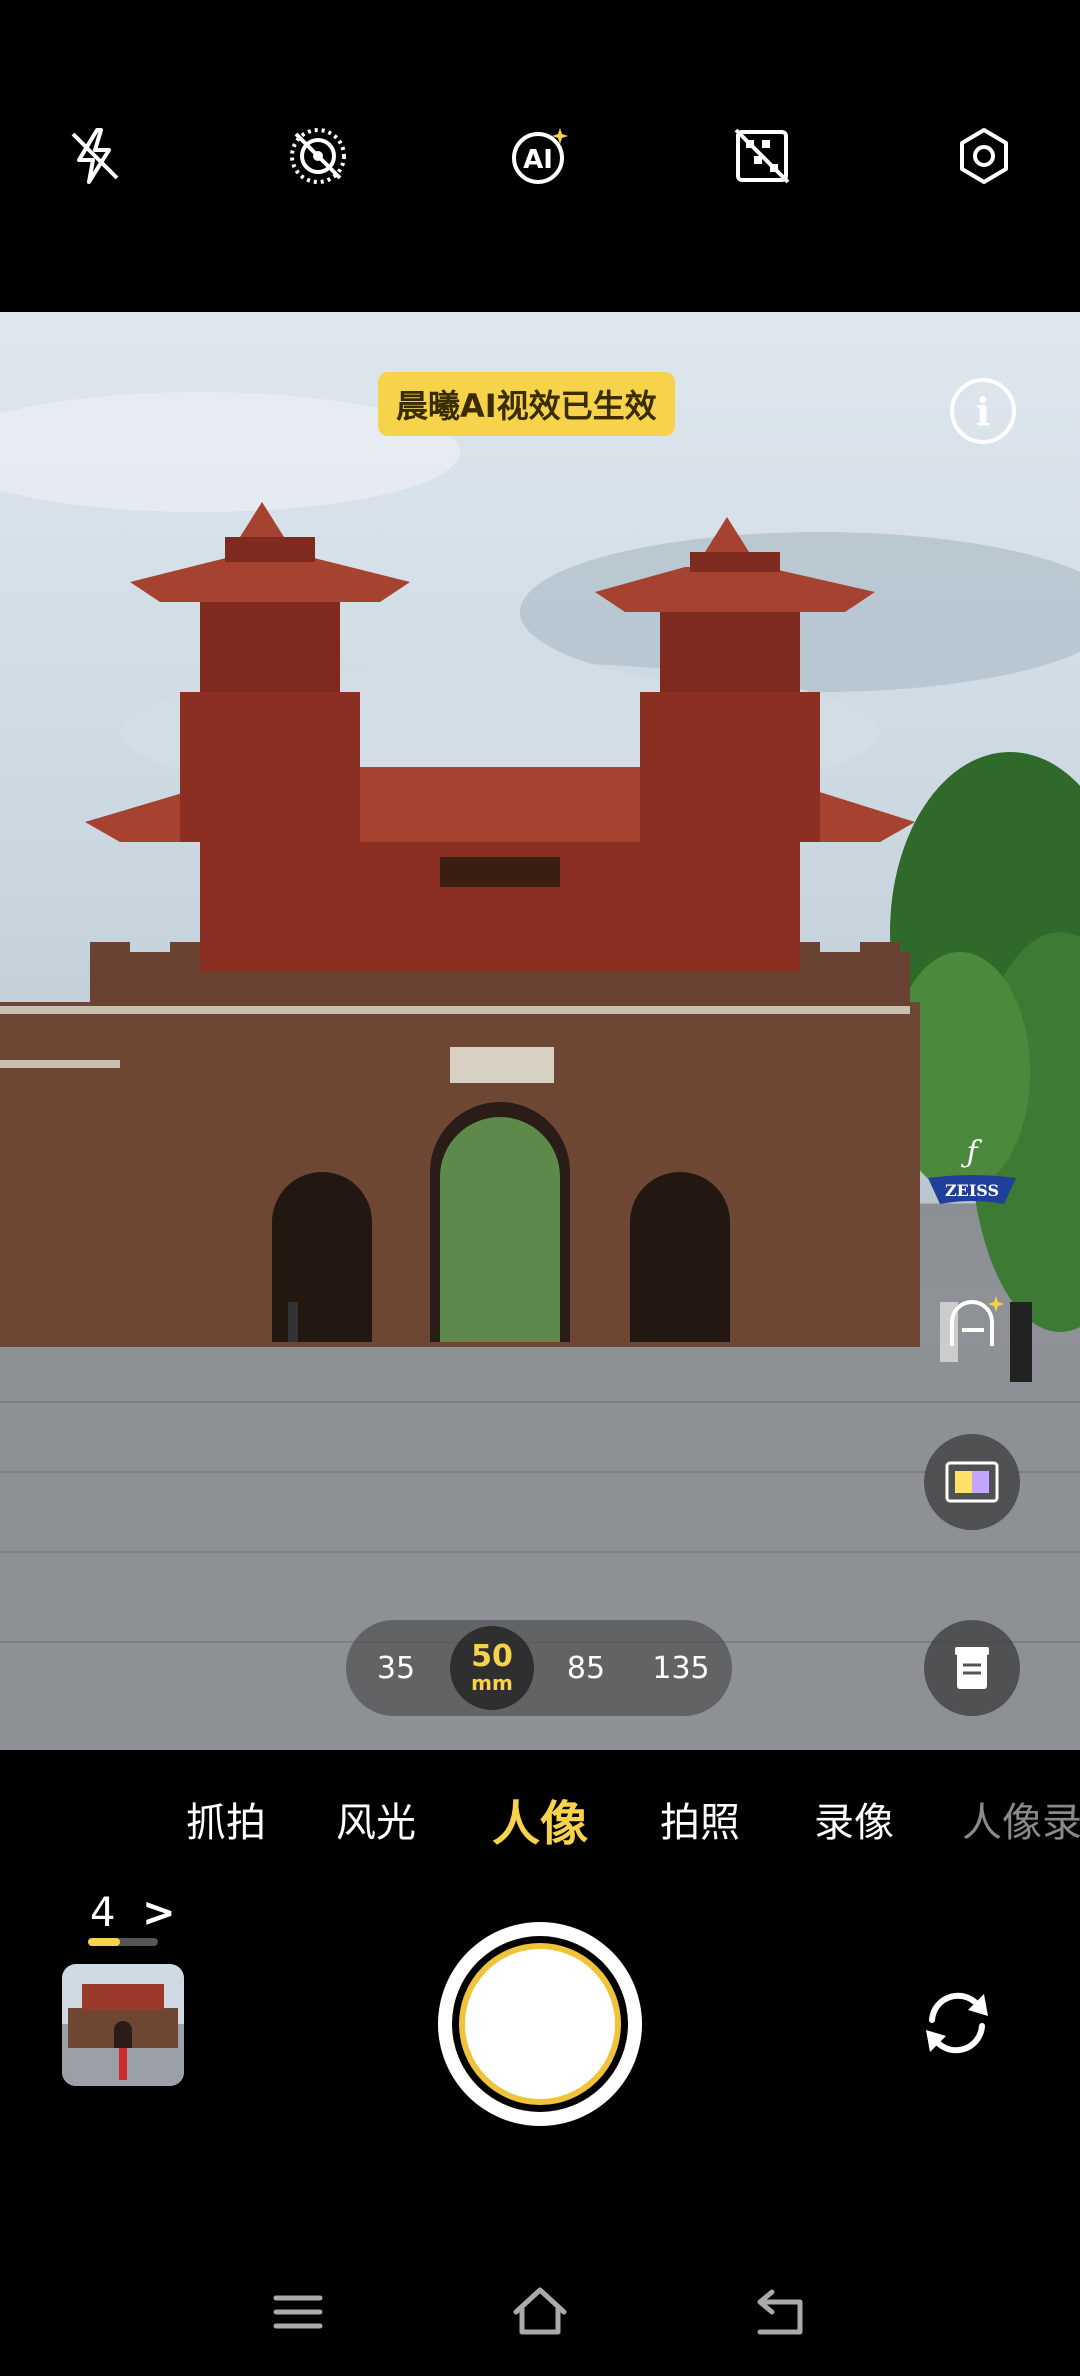  What do you see at coordinates (971, 1152) in the screenshot?
I see `aperture-f-glyph: ƒ` at bounding box center [971, 1152].